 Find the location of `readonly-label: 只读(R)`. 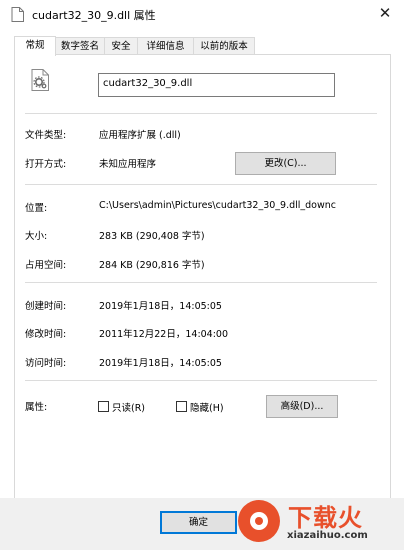

readonly-label: 只读(R) is located at coordinates (129, 408).